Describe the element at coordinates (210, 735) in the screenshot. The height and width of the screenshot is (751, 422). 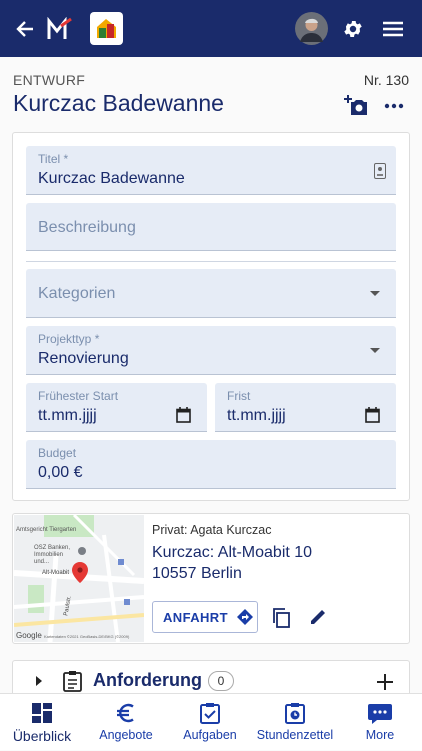
I see `tab-label: Aufgaben` at that location.